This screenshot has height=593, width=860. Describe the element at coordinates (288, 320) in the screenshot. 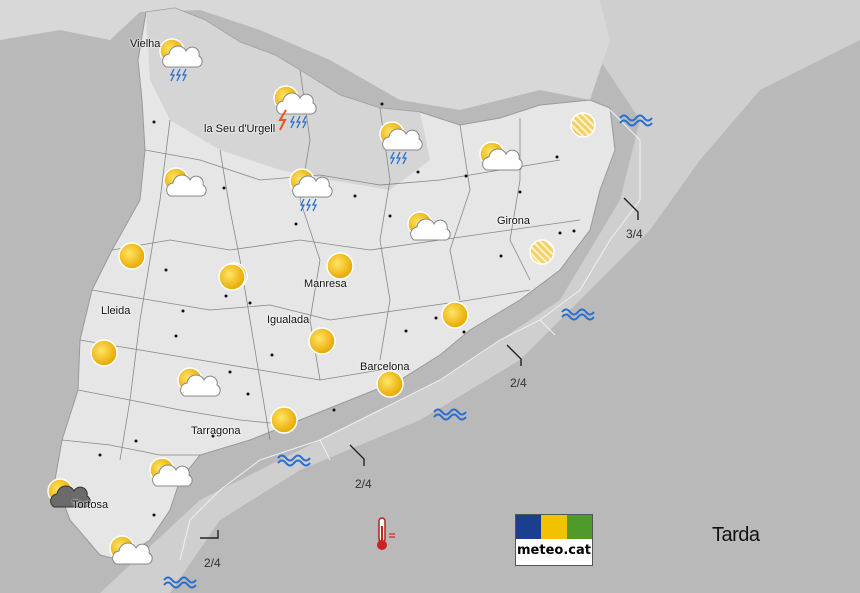

I see `city-label-igualada: Igualada` at that location.